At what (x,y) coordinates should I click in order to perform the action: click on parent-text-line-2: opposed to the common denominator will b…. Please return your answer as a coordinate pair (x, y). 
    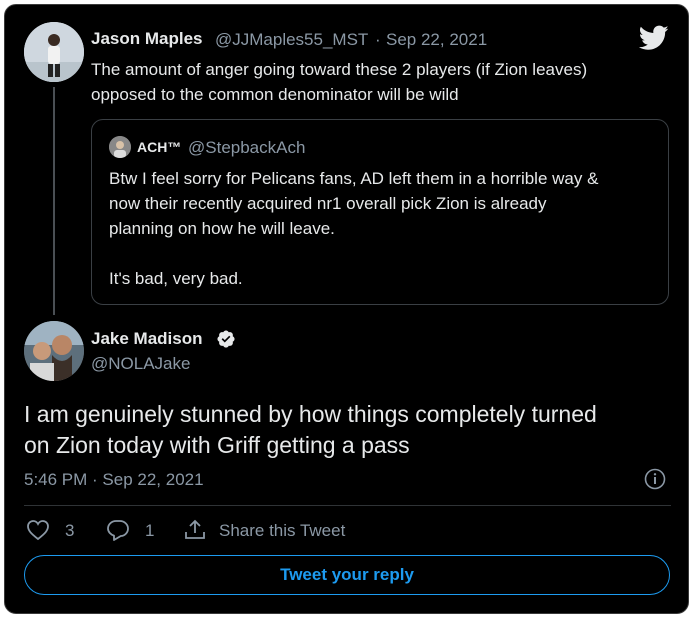
    Looking at the image, I should click on (275, 94).